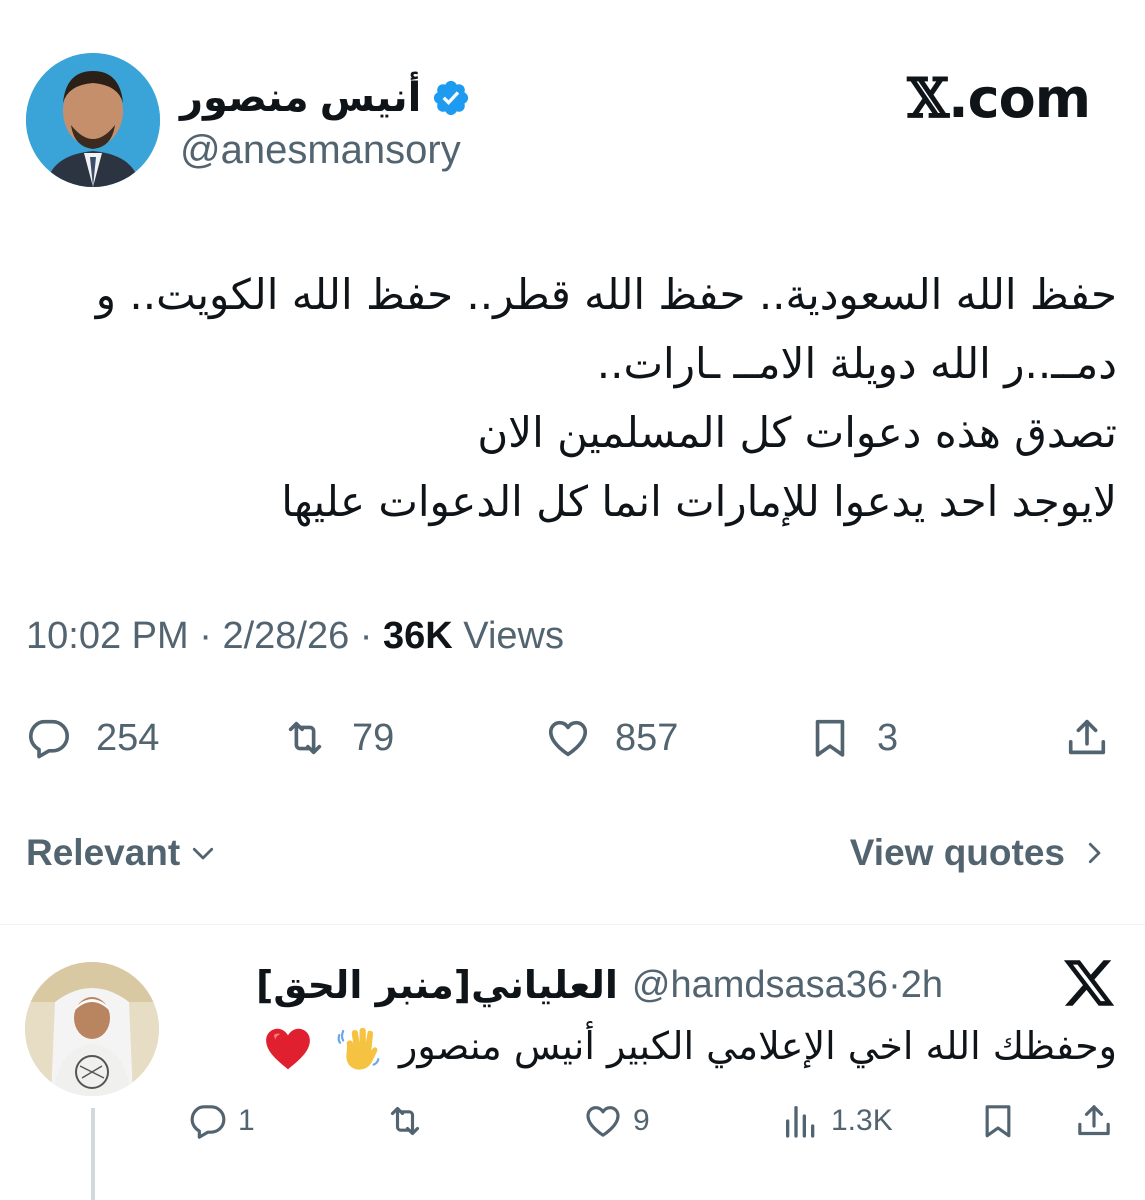 This screenshot has width=1145, height=1200. I want to click on reply-reply-count: 1, so click(246, 1120).